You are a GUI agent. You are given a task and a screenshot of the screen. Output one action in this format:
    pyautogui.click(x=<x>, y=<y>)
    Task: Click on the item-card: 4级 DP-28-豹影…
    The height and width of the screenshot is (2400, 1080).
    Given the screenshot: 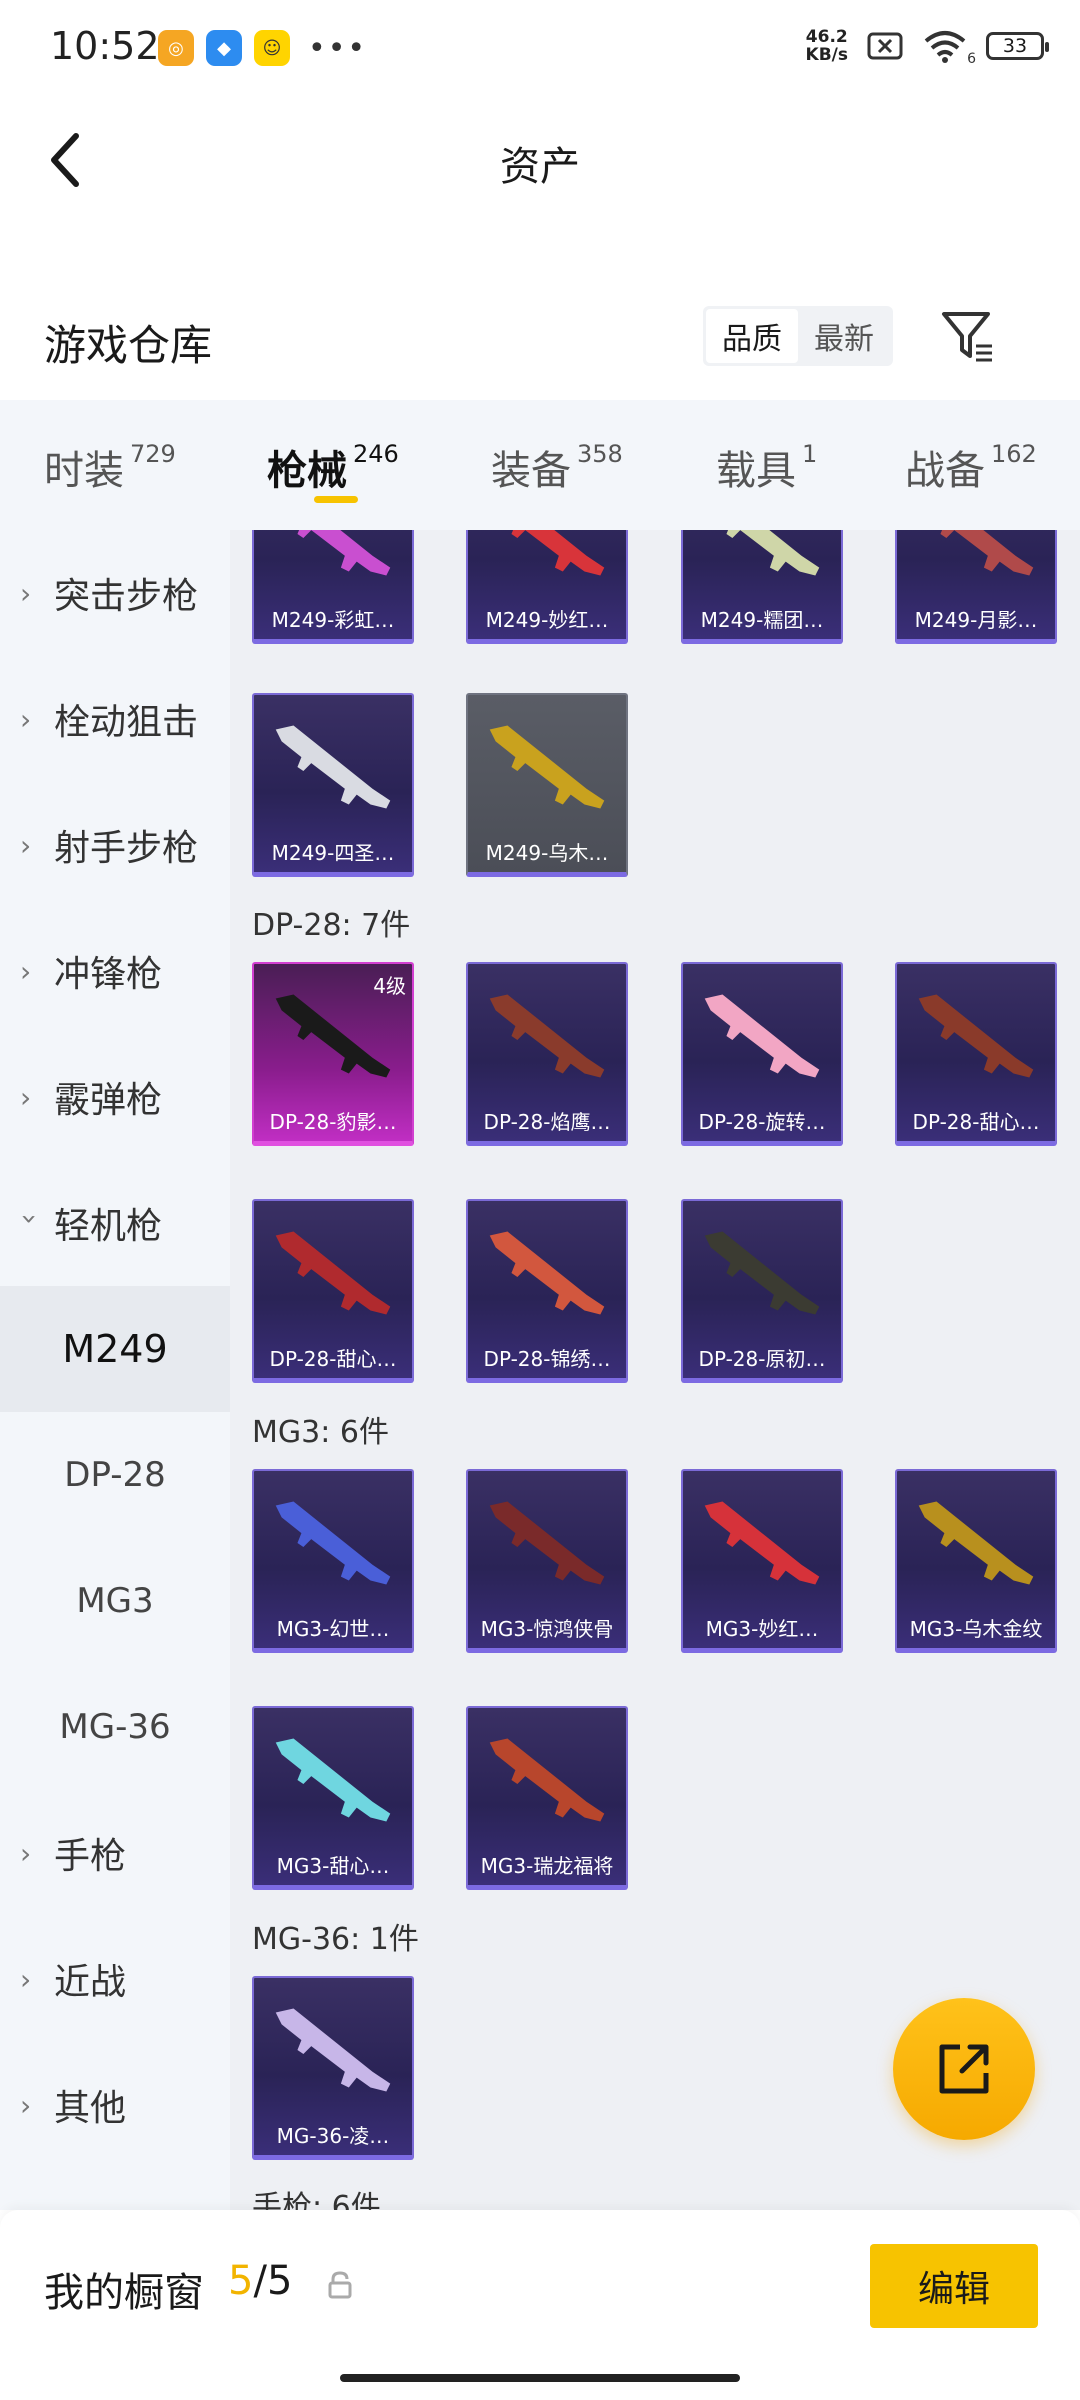 What is the action you would take?
    pyautogui.click(x=333, y=1054)
    